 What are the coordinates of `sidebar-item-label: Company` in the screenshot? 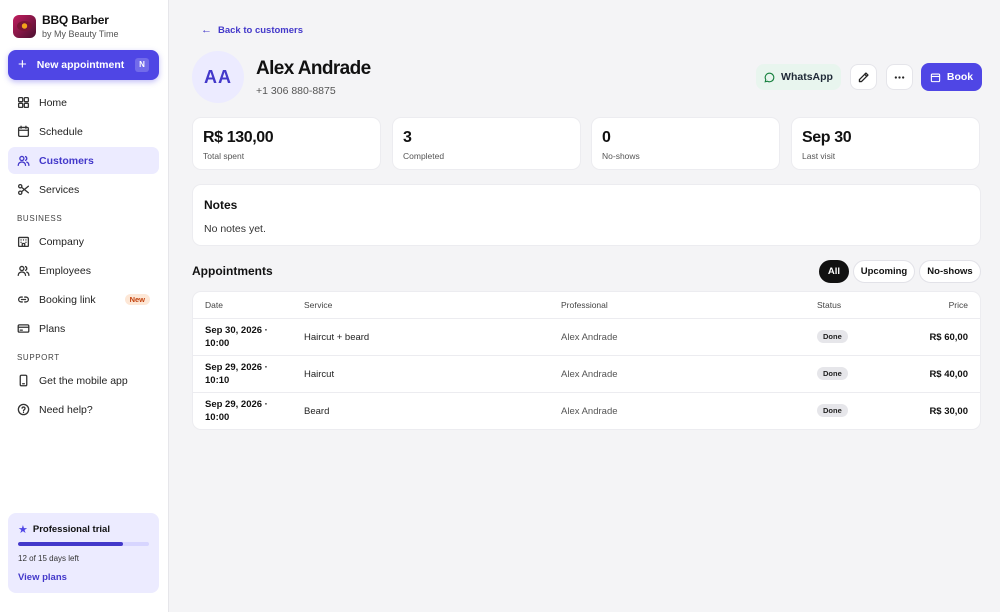 It's located at (61, 241).